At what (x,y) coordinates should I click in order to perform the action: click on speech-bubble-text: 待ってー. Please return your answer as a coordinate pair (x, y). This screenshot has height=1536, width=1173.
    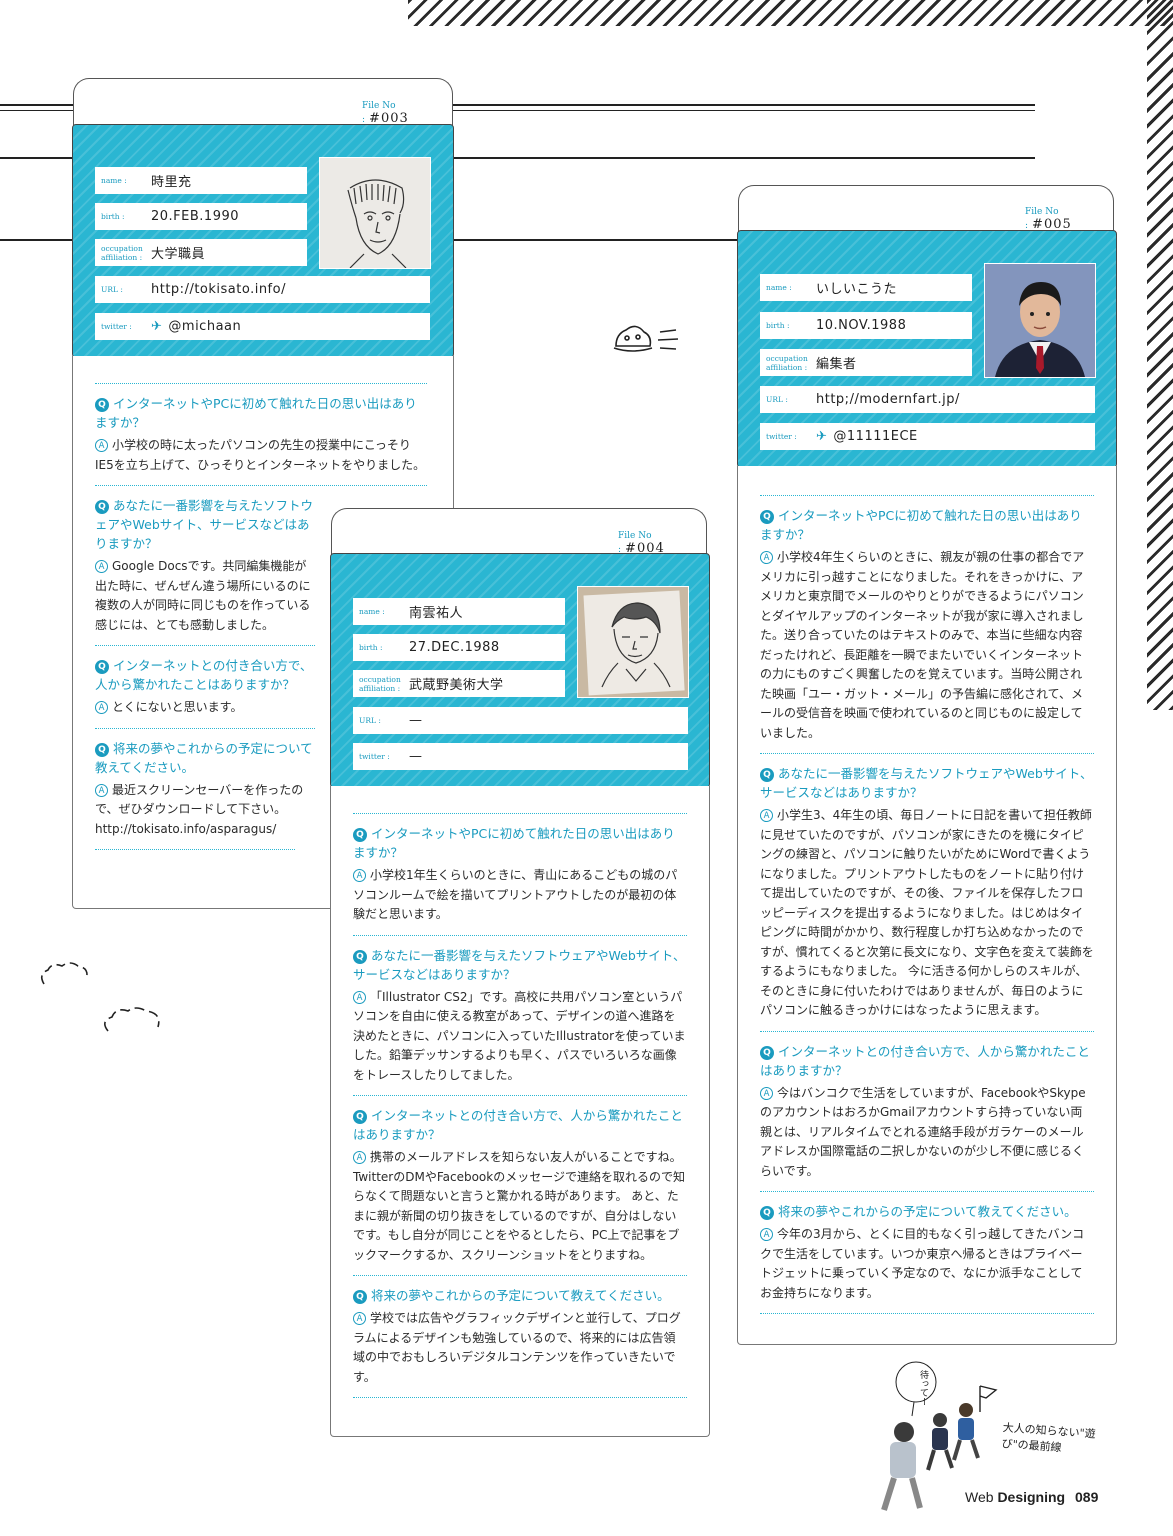
    Looking at the image, I should click on (923, 1388).